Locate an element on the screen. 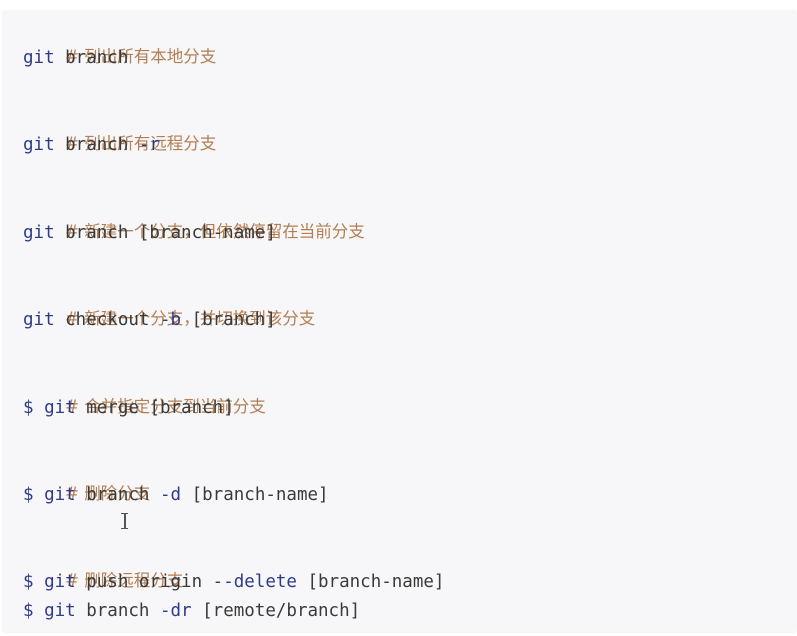 The height and width of the screenshot is (636, 797). code-line: git branch [branch-name] is located at coordinates (149, 233).